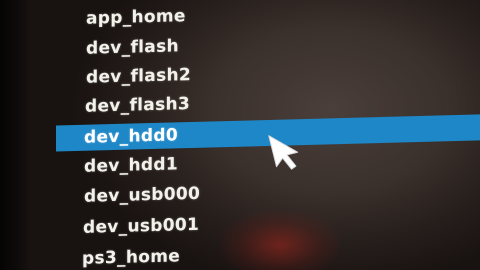  I want to click on list-item-label: dev_hdd1, so click(131, 165).